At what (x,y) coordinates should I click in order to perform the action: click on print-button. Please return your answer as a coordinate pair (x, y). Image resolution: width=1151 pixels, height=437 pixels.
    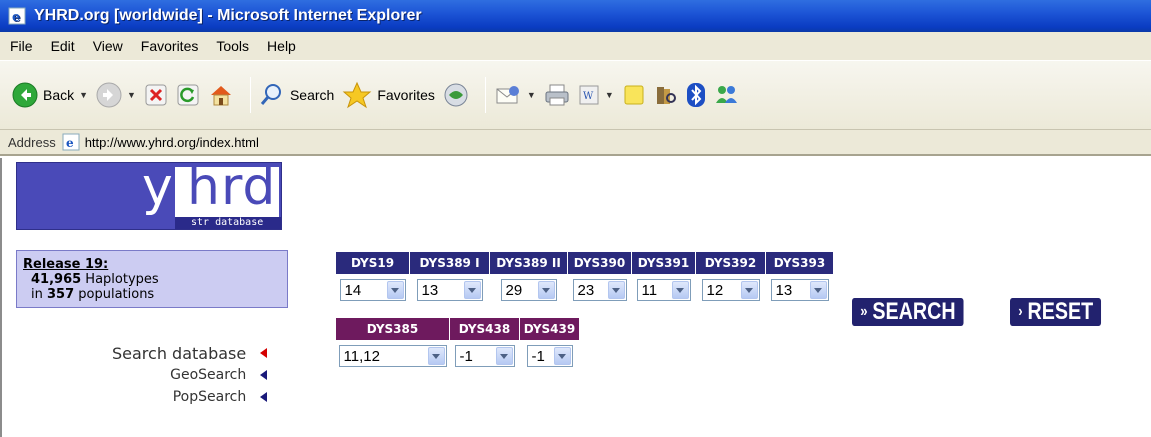
    Looking at the image, I should click on (557, 95).